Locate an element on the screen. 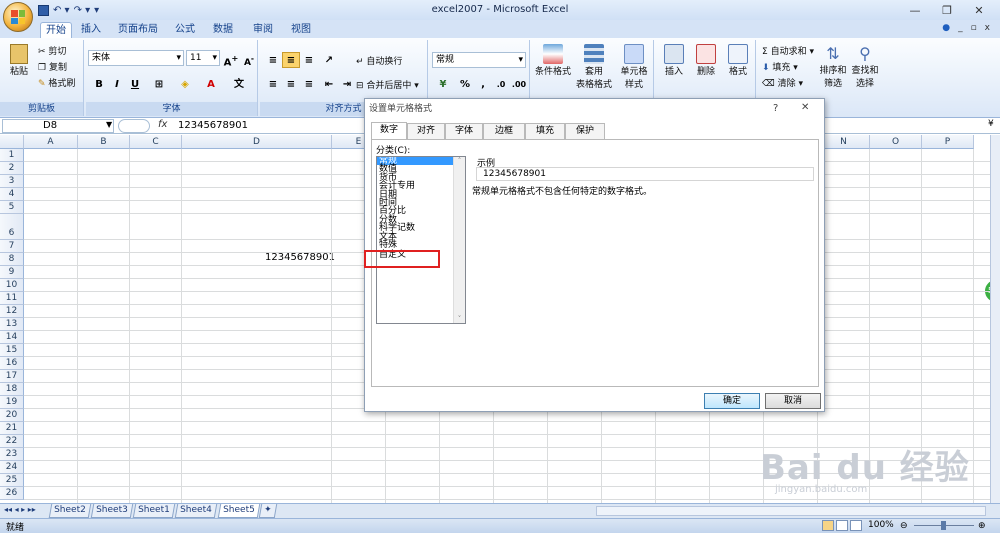  formula-value: 12345678901 is located at coordinates (213, 125).